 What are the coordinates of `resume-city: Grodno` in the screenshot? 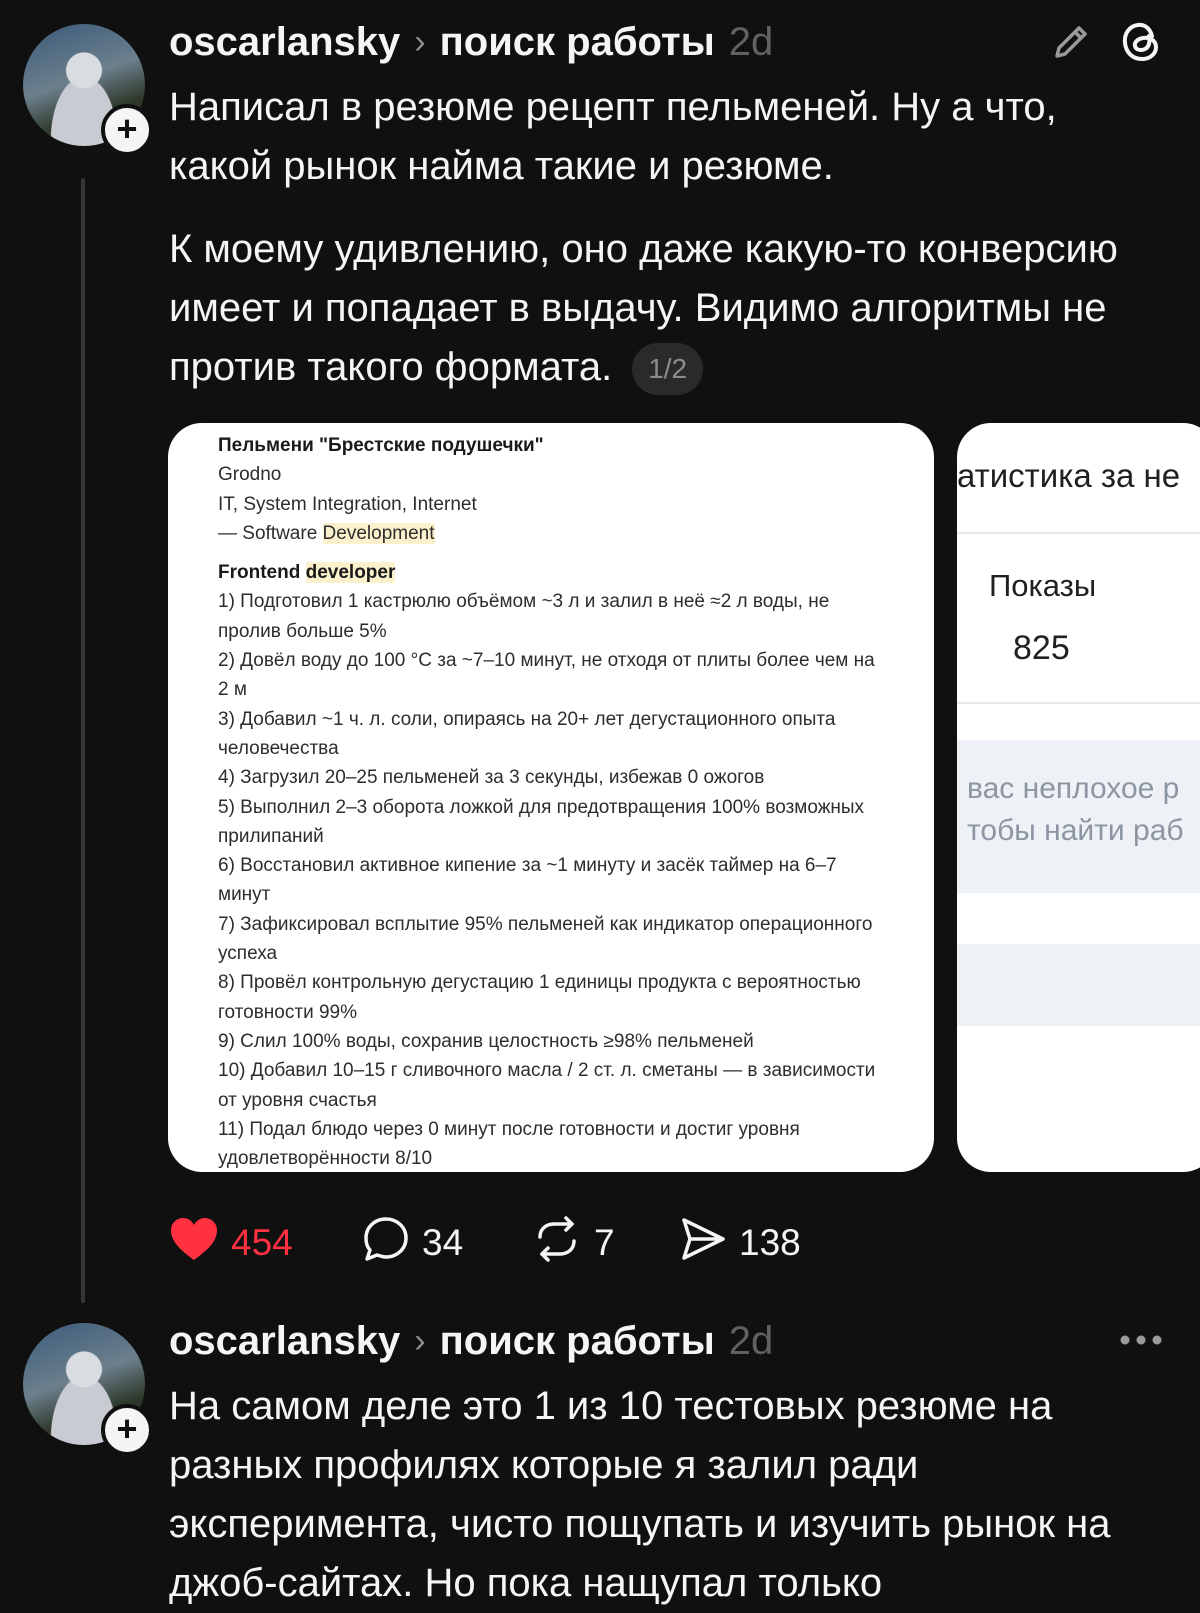 It's located at (250, 475).